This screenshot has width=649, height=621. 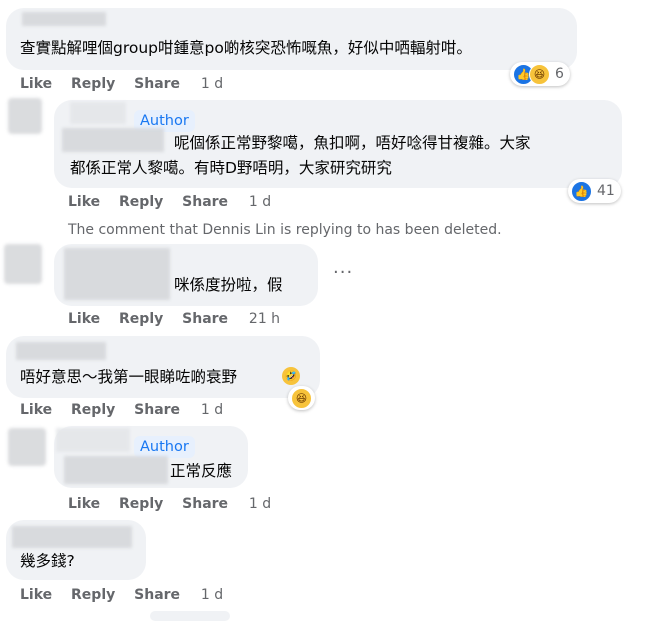 I want to click on comment-text: 唔好意思～我第一眼睇咗啲衰野, so click(x=129, y=377).